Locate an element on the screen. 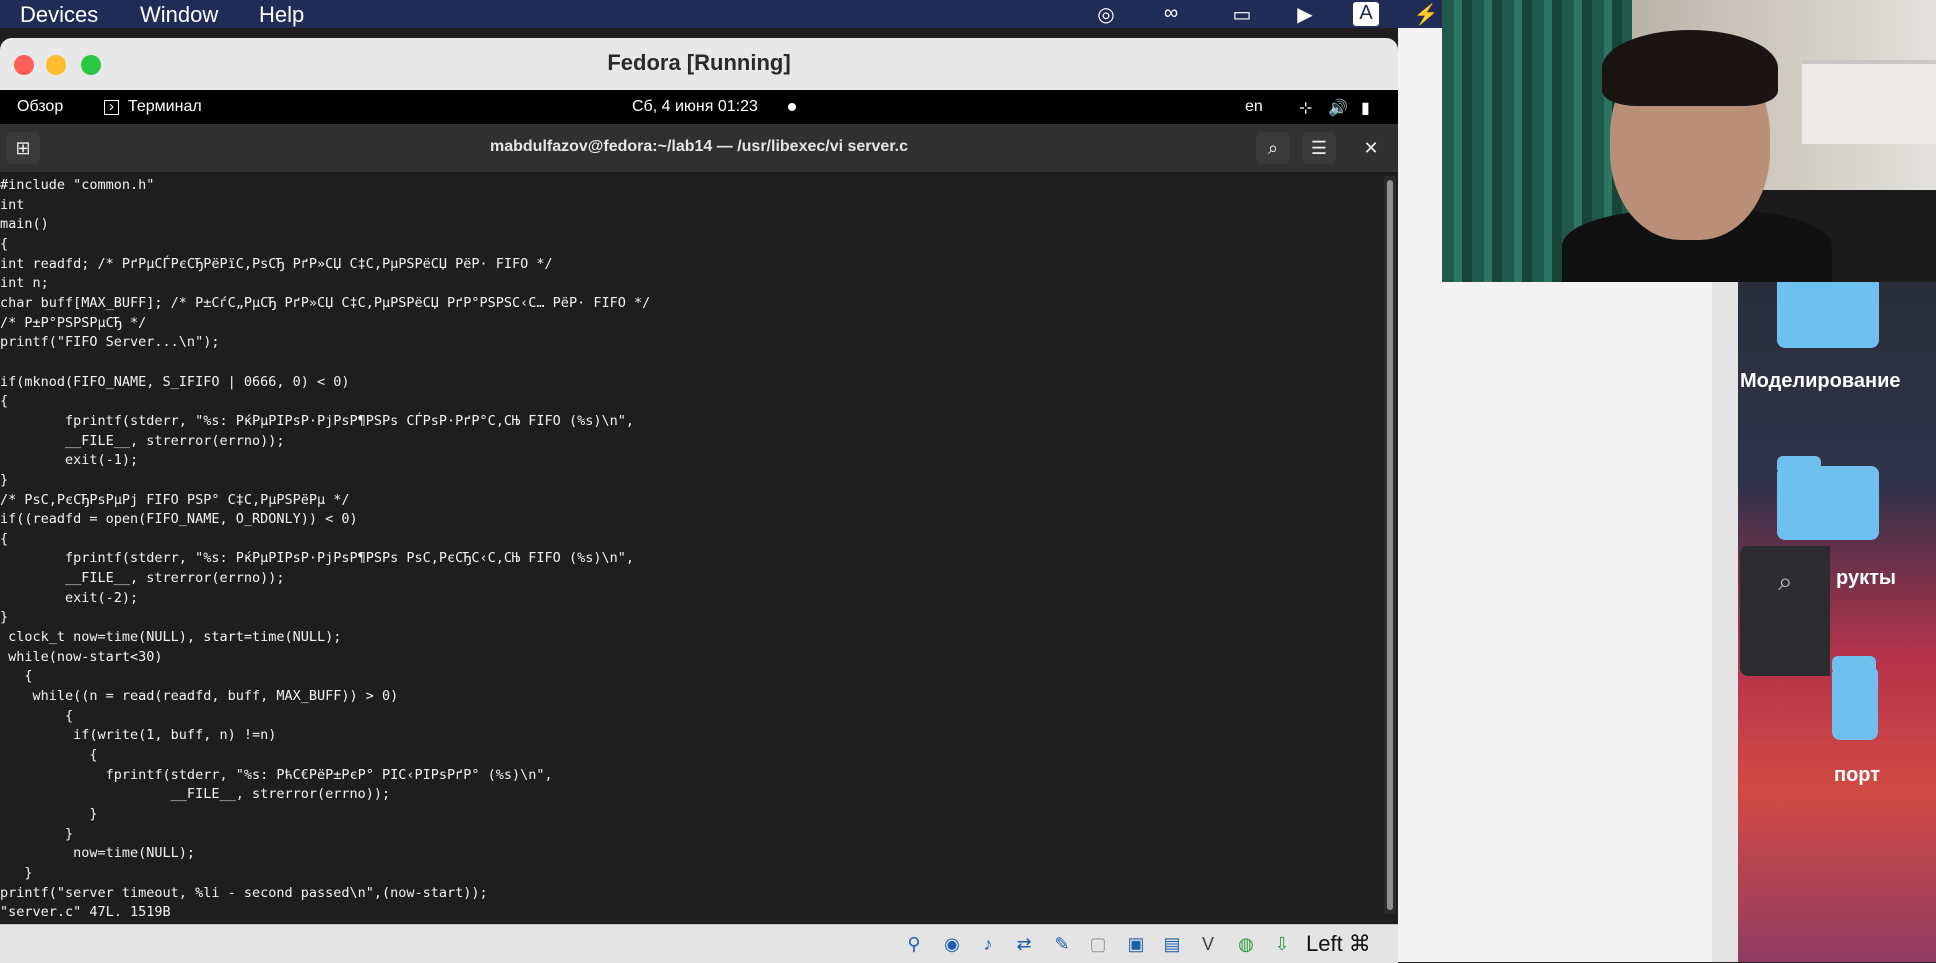  window-titlebar: Fedora [Running] is located at coordinates (699, 64).